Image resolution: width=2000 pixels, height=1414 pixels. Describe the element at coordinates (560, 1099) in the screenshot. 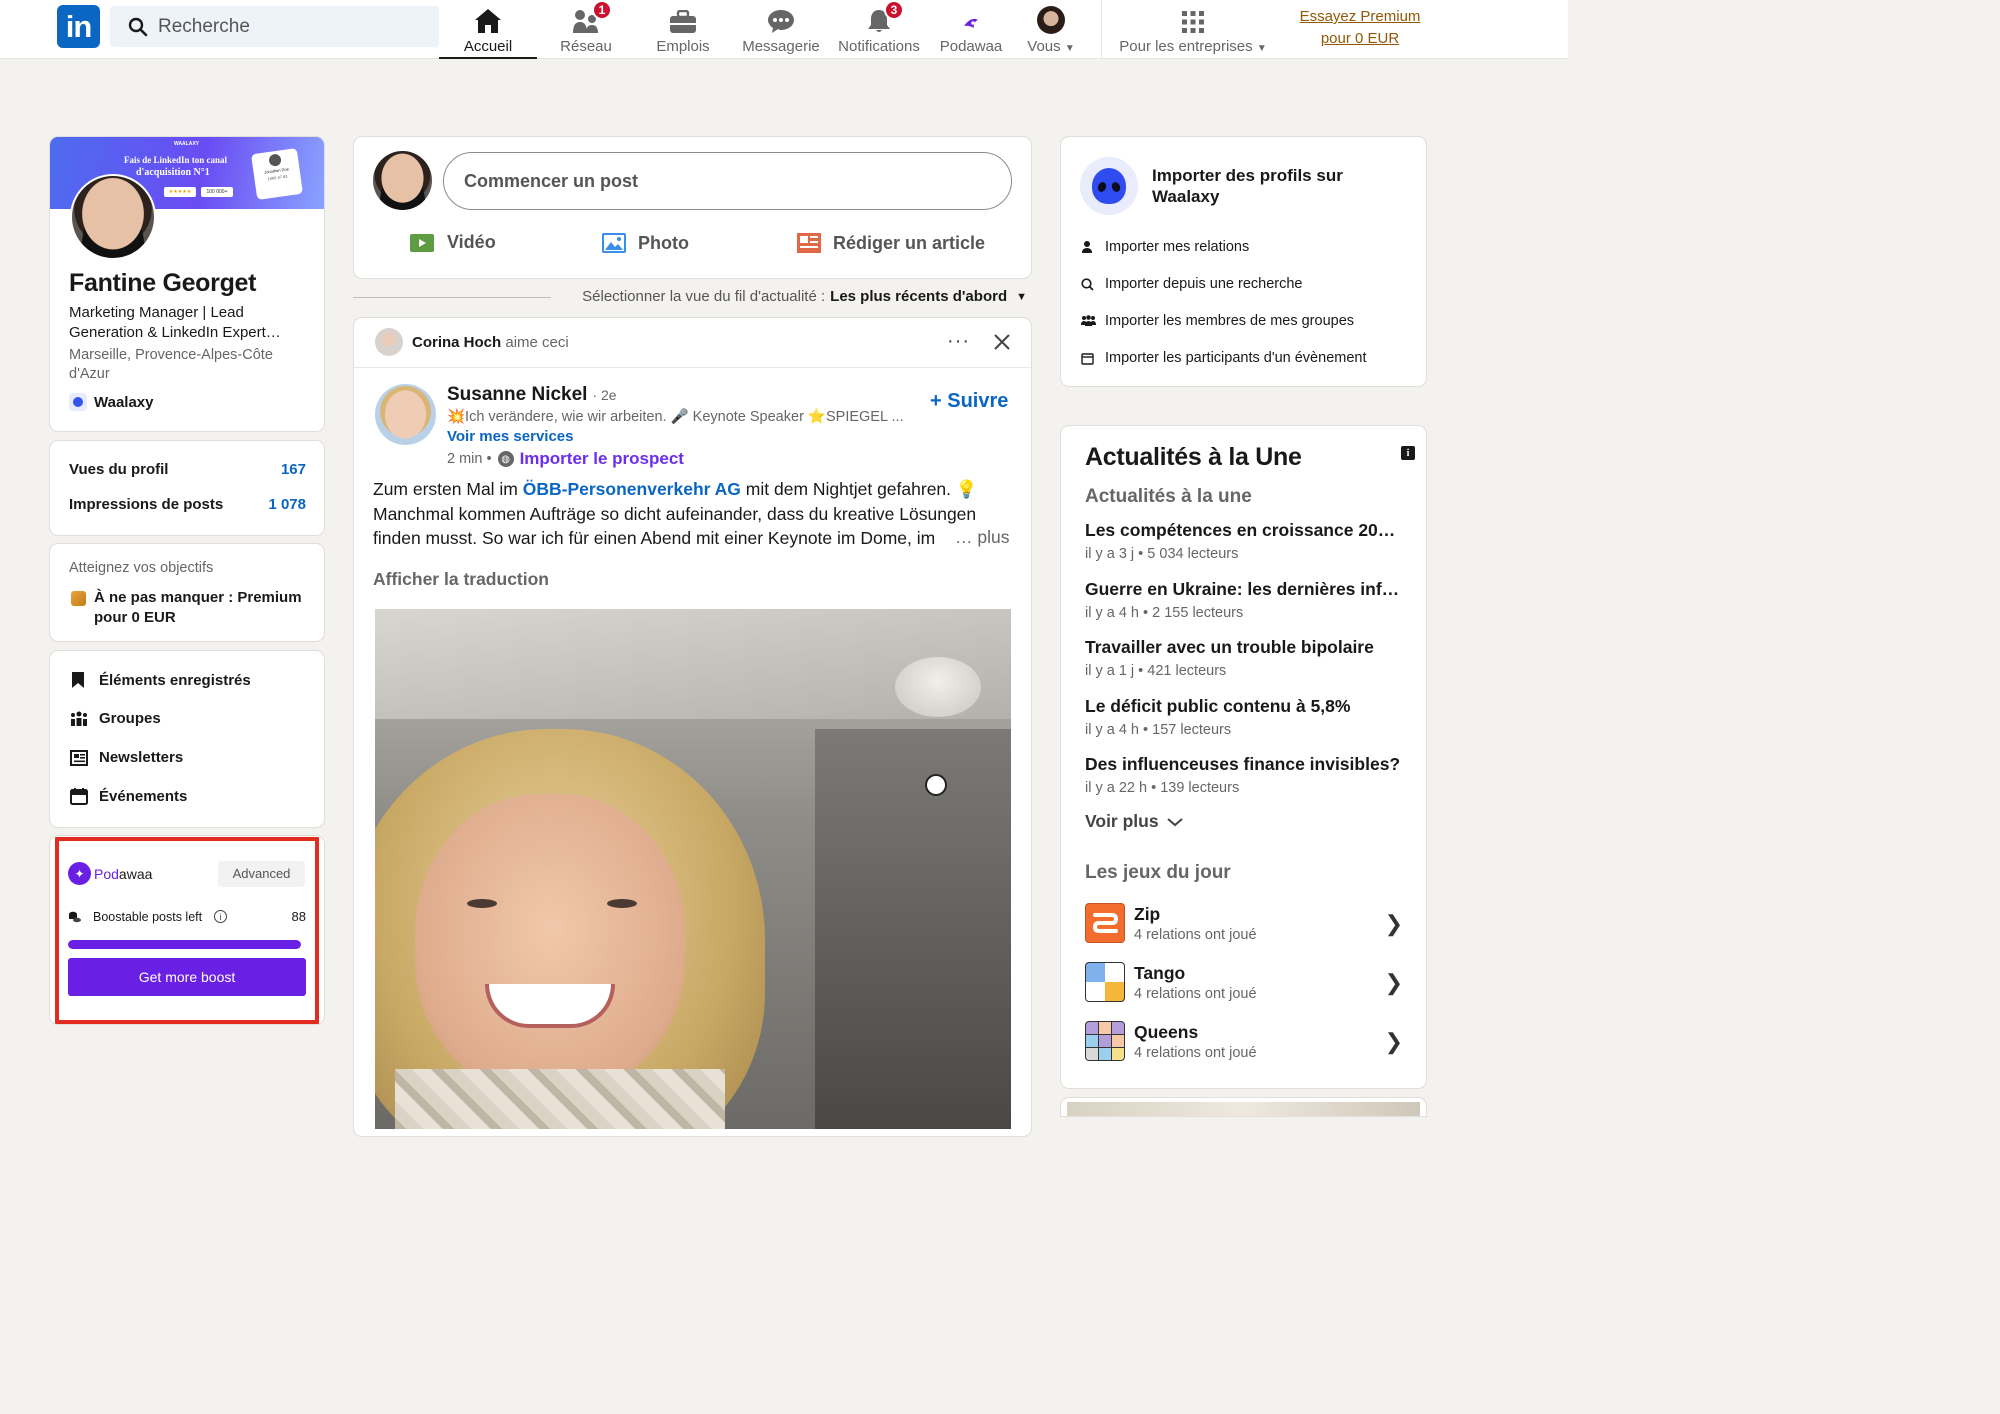

I see `scarf` at that location.